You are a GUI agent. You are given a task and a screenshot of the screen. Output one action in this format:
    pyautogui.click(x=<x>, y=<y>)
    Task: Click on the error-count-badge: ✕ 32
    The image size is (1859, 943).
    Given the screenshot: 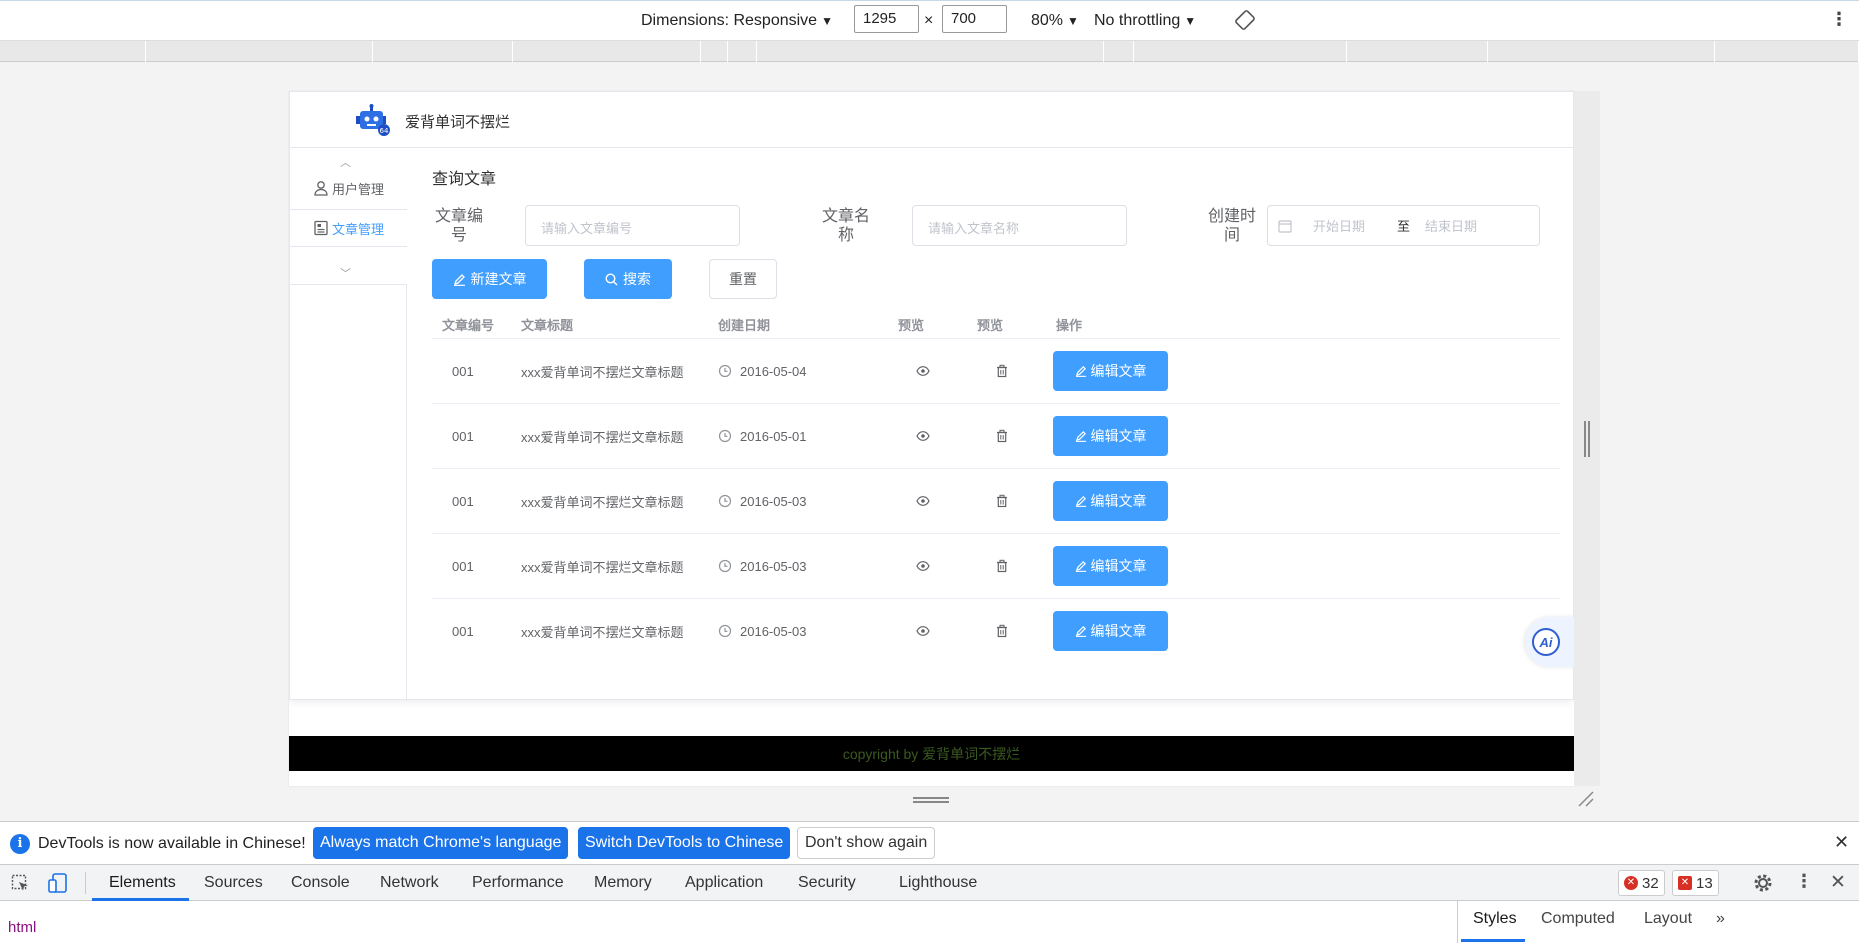 What is the action you would take?
    pyautogui.click(x=1641, y=883)
    